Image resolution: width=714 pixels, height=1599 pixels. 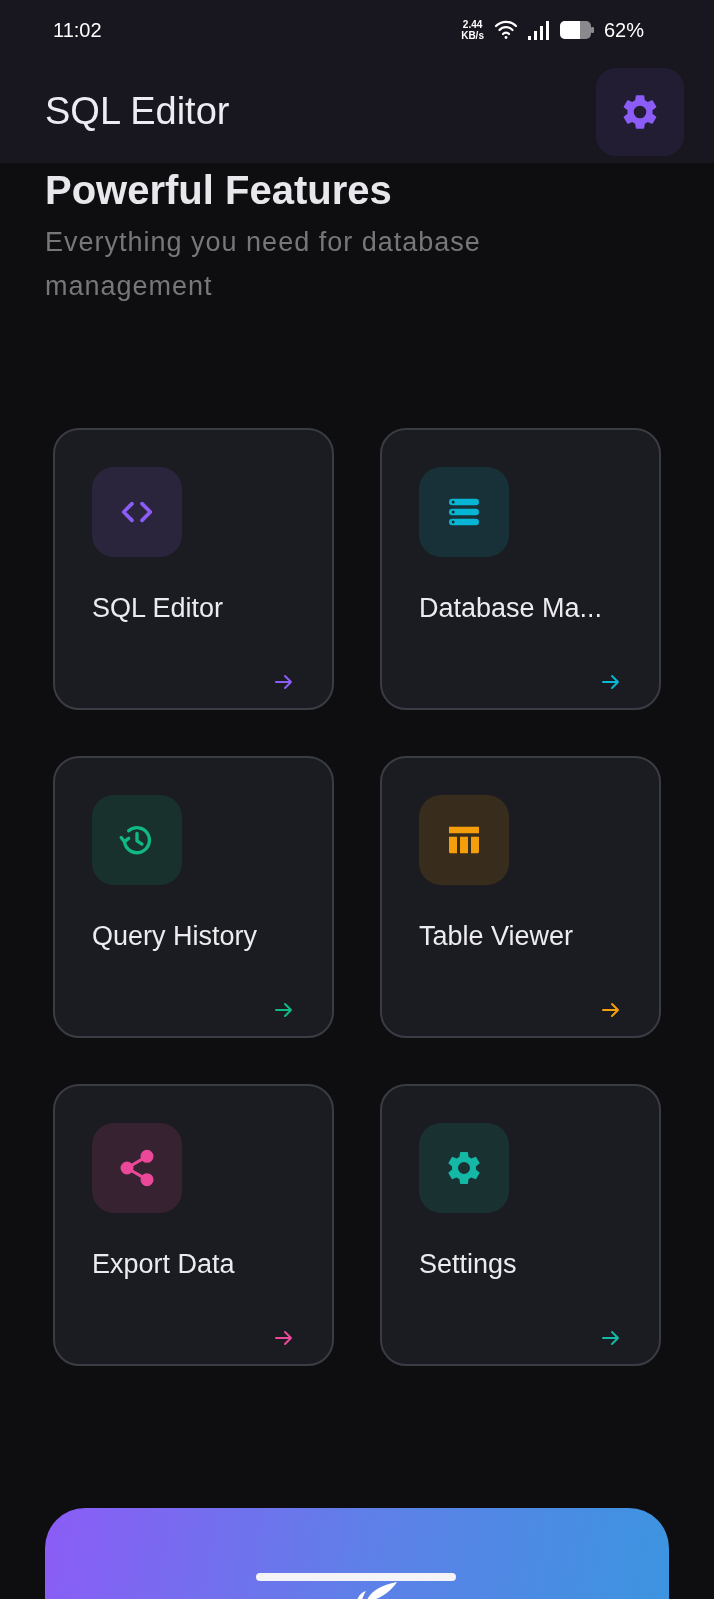 I want to click on feature-card: Export Data, so click(x=193, y=1225).